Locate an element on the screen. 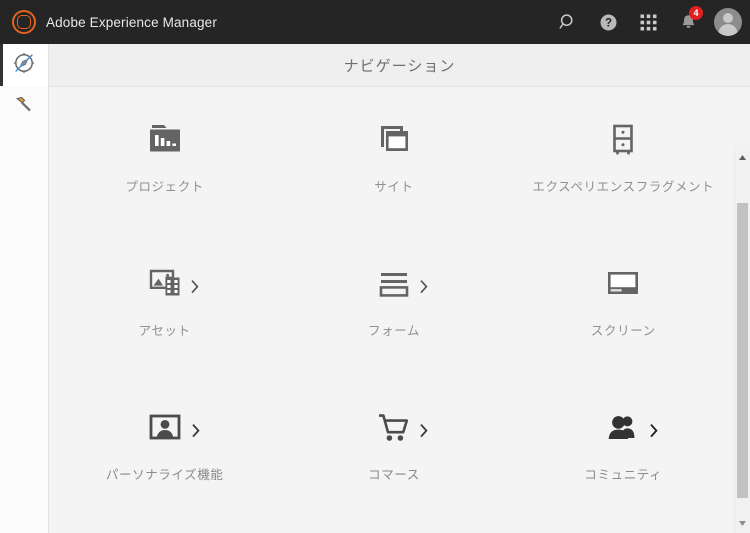 The width and height of the screenshot is (750, 533). assets-image-film-icon is located at coordinates (165, 287).